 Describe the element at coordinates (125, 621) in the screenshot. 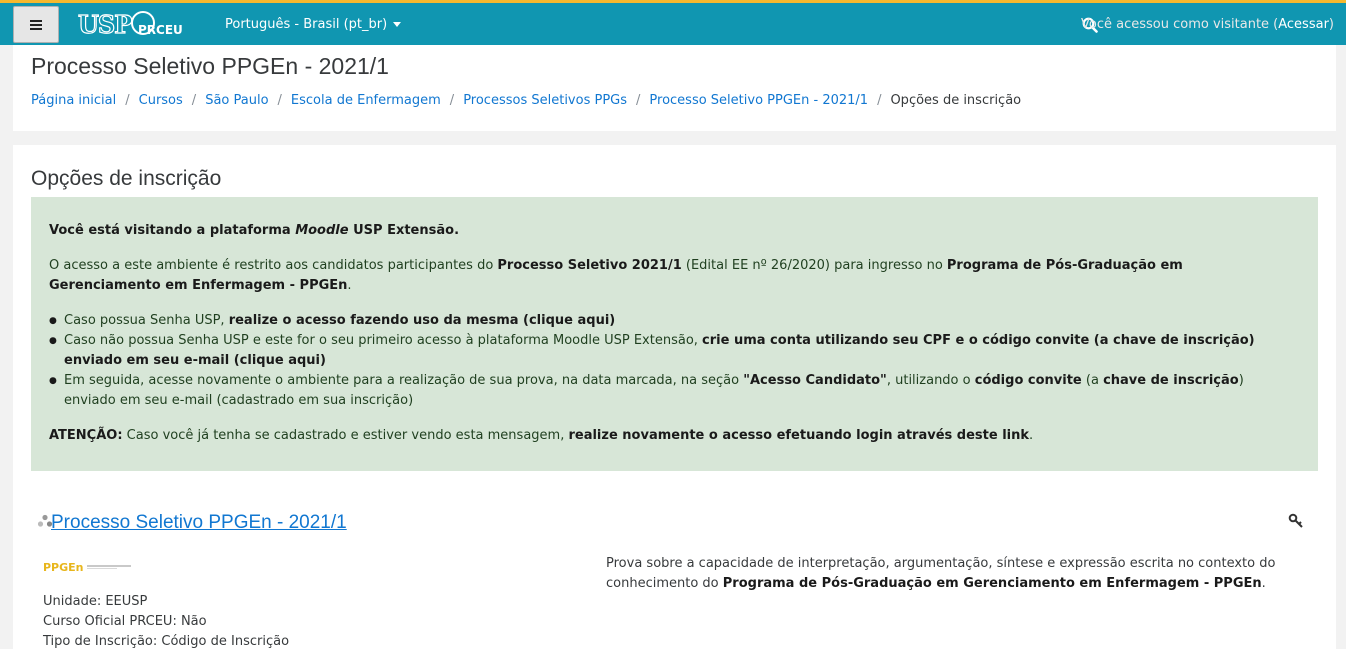

I see `course-oficial: Curso Oficial PRCEU: Não` at that location.